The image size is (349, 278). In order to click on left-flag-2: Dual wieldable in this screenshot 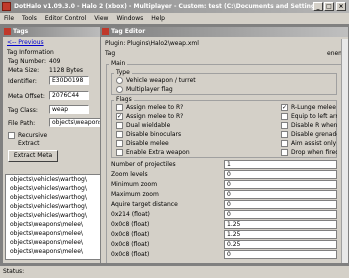, I will do `click(153, 125)`.